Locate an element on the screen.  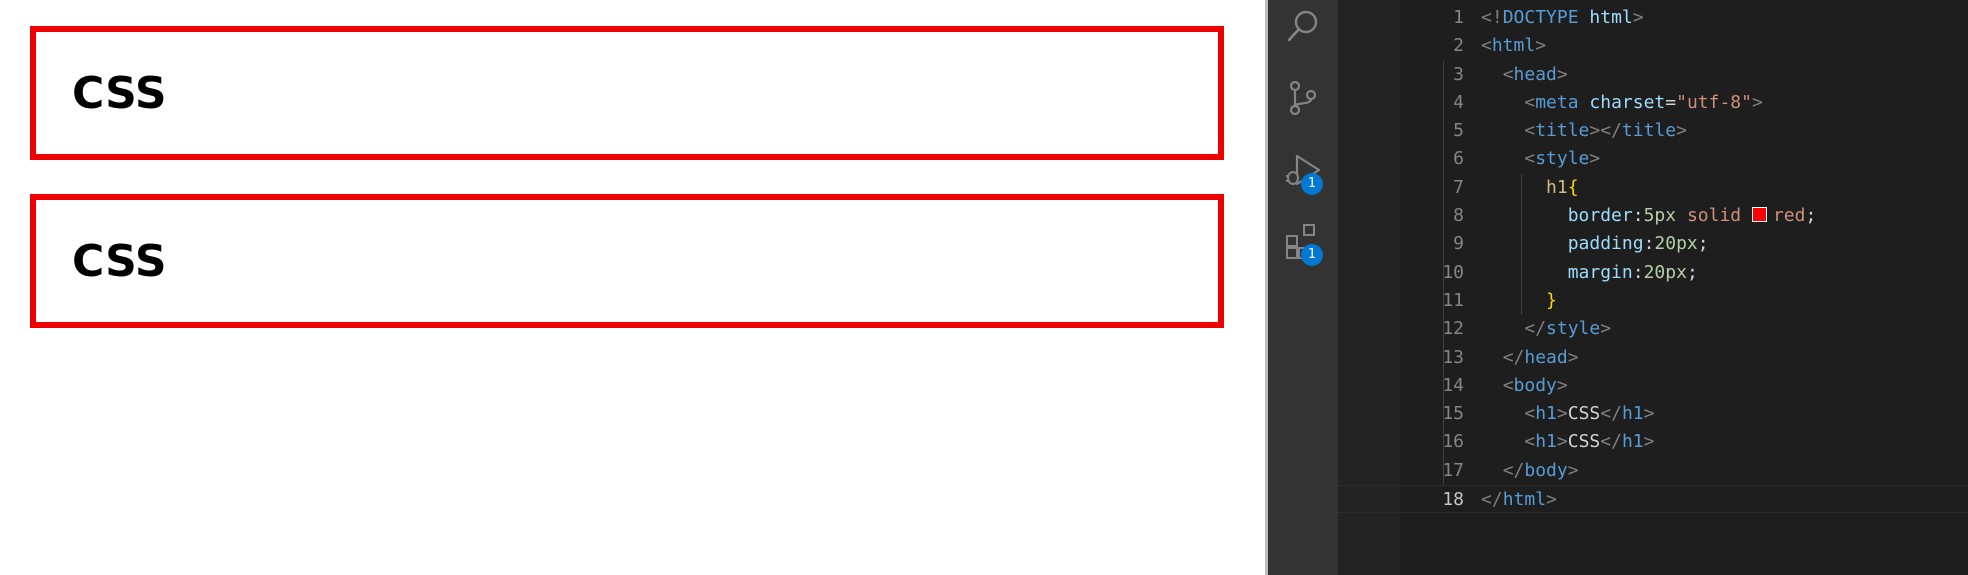
code-line: 10 margin:20px; is located at coordinates (1653, 272).